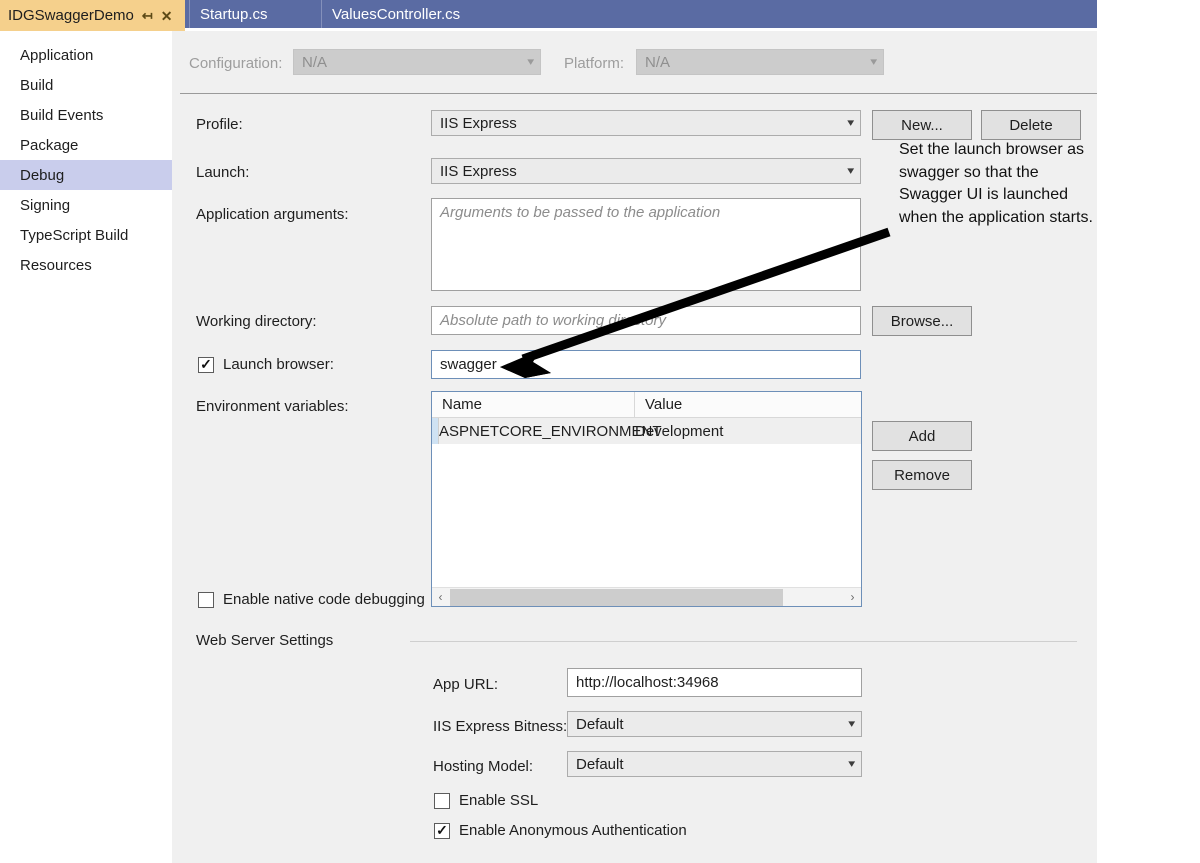 The image size is (1200, 863). What do you see at coordinates (600, 764) in the screenshot?
I see `hosting-model-value: Default` at bounding box center [600, 764].